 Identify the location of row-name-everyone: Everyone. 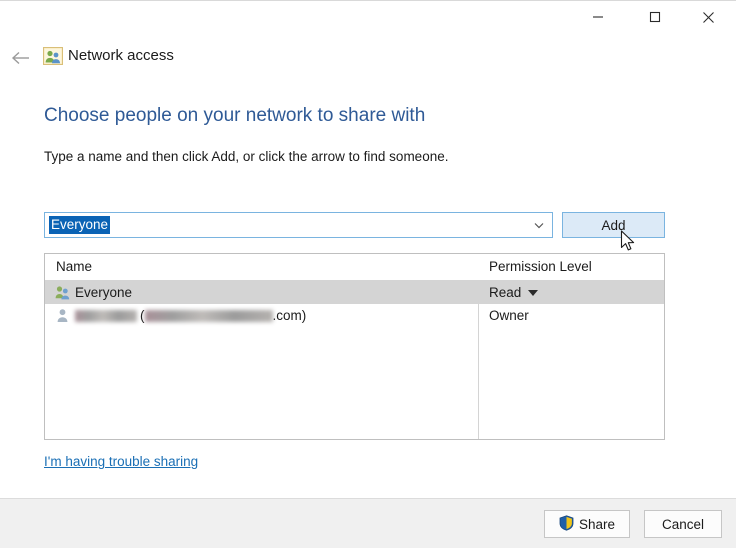
(104, 292).